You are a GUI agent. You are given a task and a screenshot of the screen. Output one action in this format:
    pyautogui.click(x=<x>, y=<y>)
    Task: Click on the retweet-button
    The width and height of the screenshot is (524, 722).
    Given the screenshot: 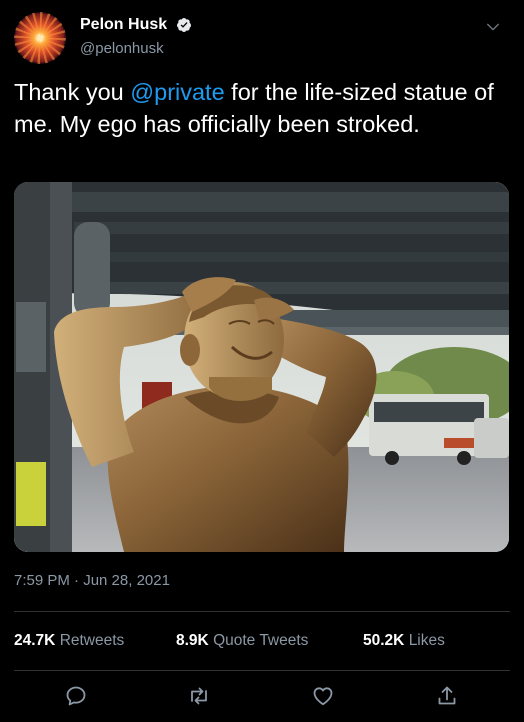 What is the action you would take?
    pyautogui.click(x=199, y=696)
    